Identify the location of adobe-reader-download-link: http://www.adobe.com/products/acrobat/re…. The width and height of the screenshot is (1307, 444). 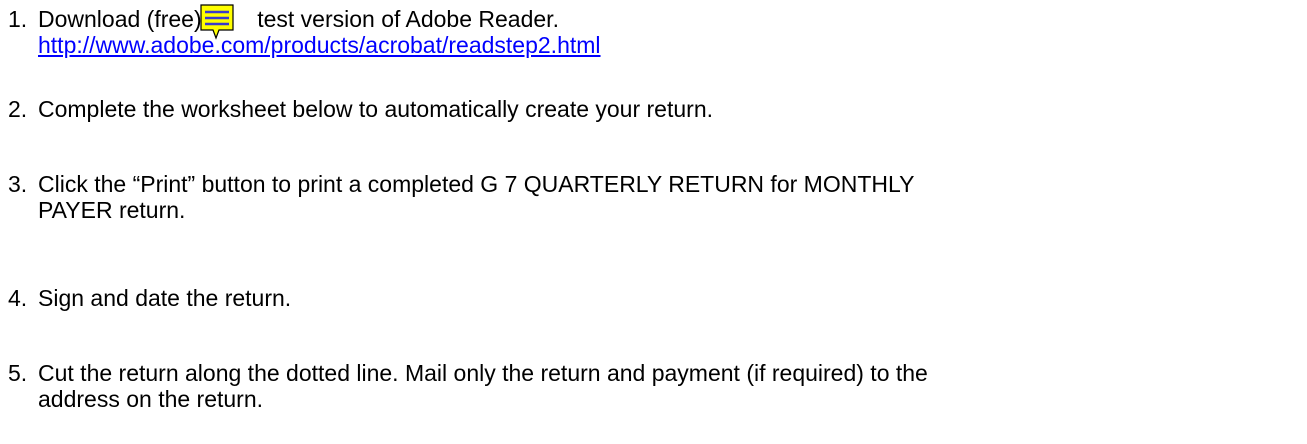
(319, 45).